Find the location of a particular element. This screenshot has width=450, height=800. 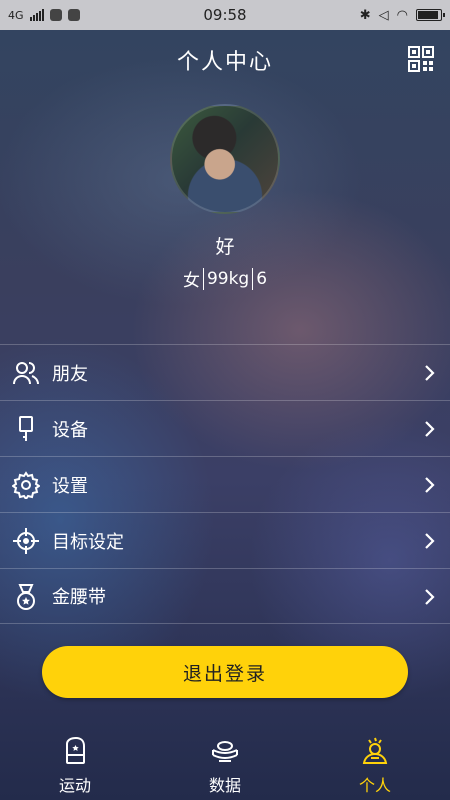

logout-button: 退出登录 is located at coordinates (225, 672).